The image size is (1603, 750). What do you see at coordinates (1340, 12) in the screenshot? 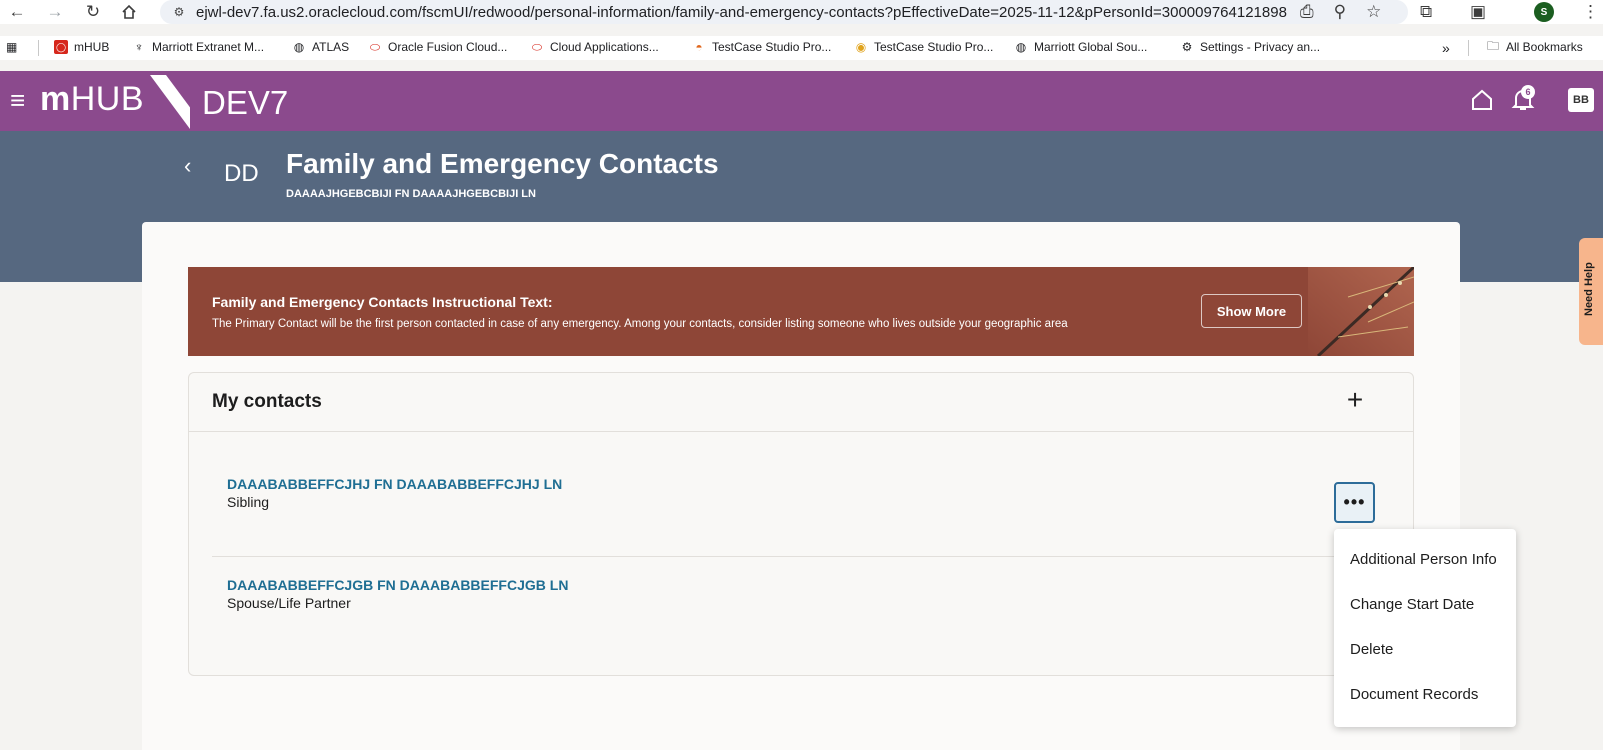
I see `zoom-icon: ⚲` at bounding box center [1340, 12].